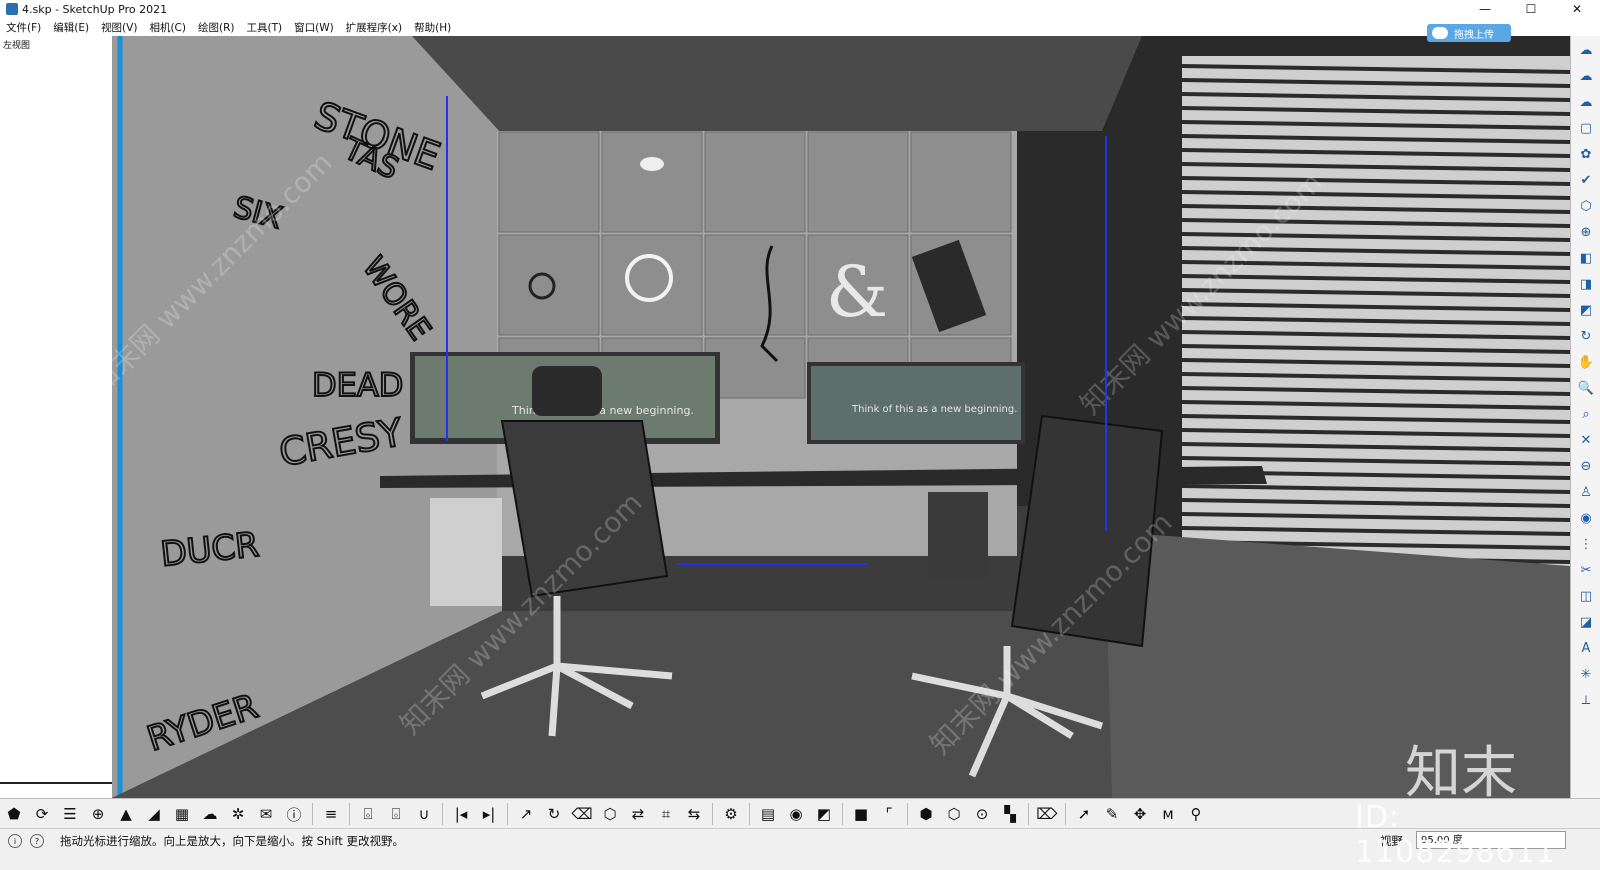 Image resolution: width=1600 pixels, height=870 pixels. Describe the element at coordinates (56, 790) in the screenshot. I see `left-panel-footer` at that location.